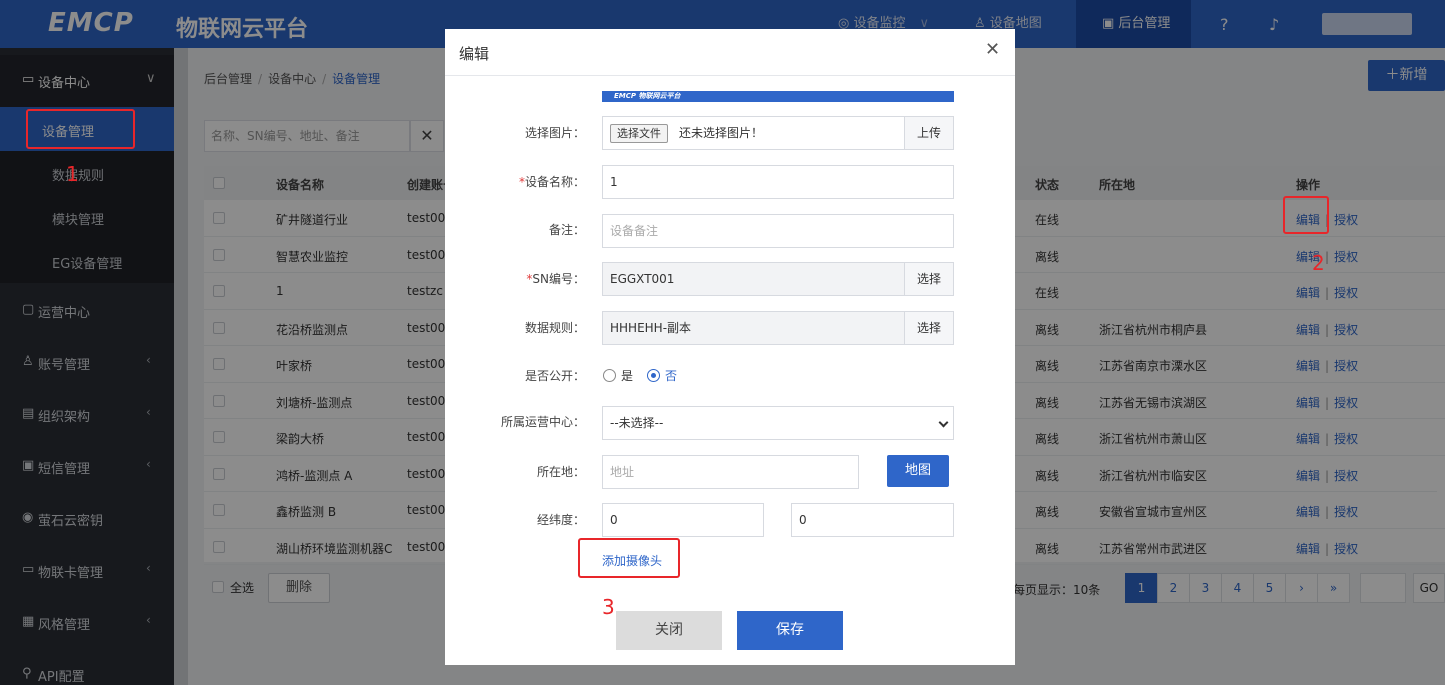 The image size is (1445, 685). I want to click on annotation-number: 2, so click(1318, 263).